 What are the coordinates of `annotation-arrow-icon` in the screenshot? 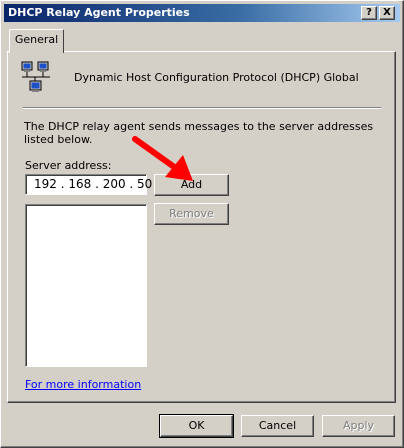 It's located at (162, 158).